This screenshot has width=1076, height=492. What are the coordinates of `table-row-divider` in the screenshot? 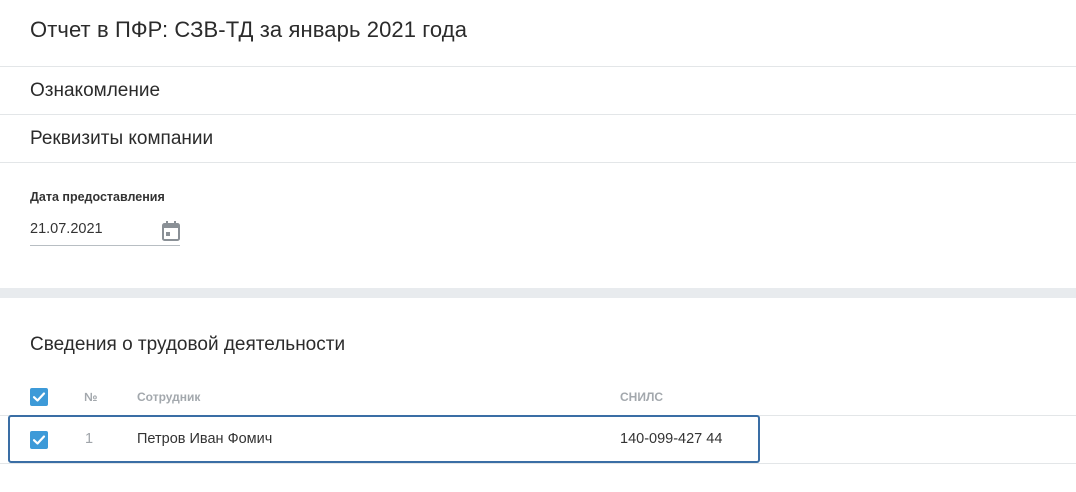 It's located at (538, 463).